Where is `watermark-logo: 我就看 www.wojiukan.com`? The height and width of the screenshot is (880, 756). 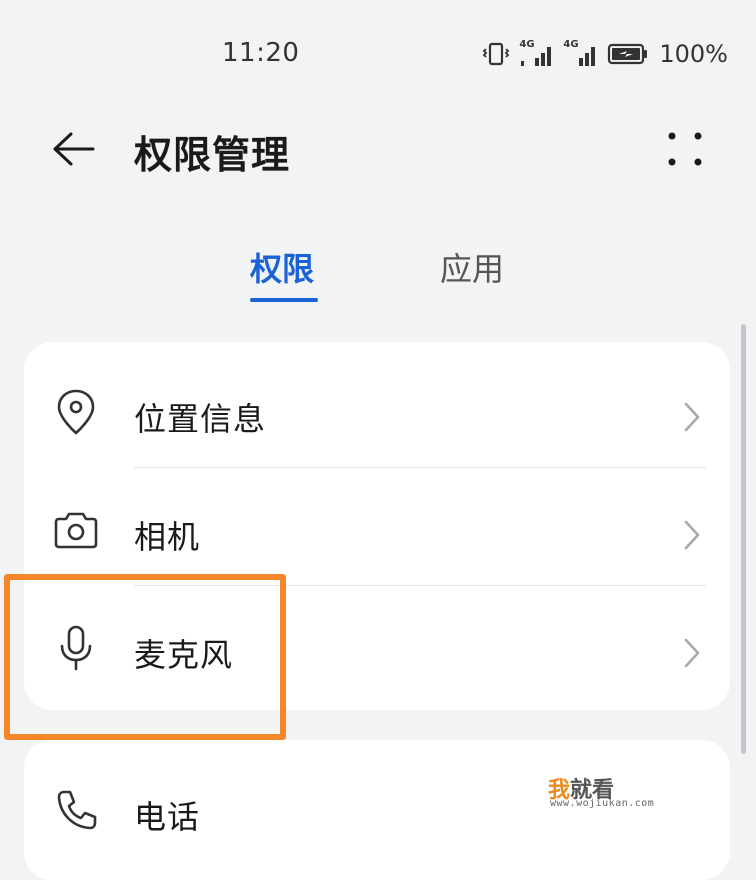
watermark-logo: 我就看 www.wojiukan.com is located at coordinates (608, 794).